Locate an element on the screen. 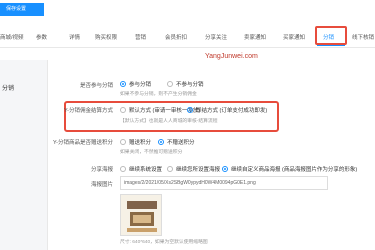  points-yes-label: 赠送积分 is located at coordinates (140, 143).